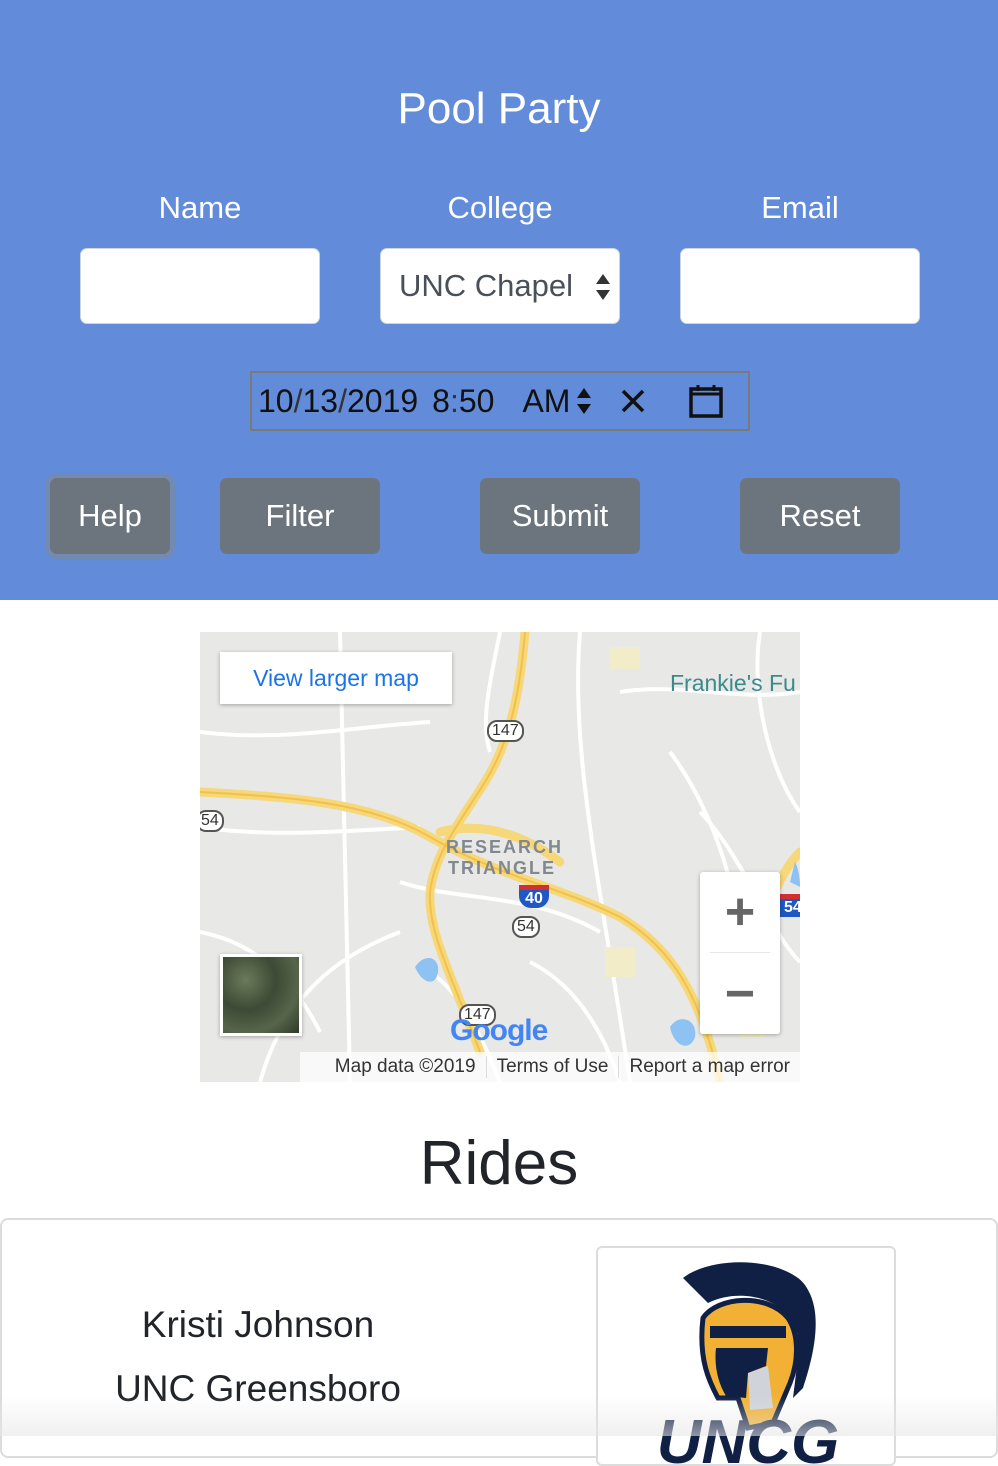 The width and height of the screenshot is (998, 1466). What do you see at coordinates (790, 905) in the screenshot?
I see `interstate-shield: 54` at bounding box center [790, 905].